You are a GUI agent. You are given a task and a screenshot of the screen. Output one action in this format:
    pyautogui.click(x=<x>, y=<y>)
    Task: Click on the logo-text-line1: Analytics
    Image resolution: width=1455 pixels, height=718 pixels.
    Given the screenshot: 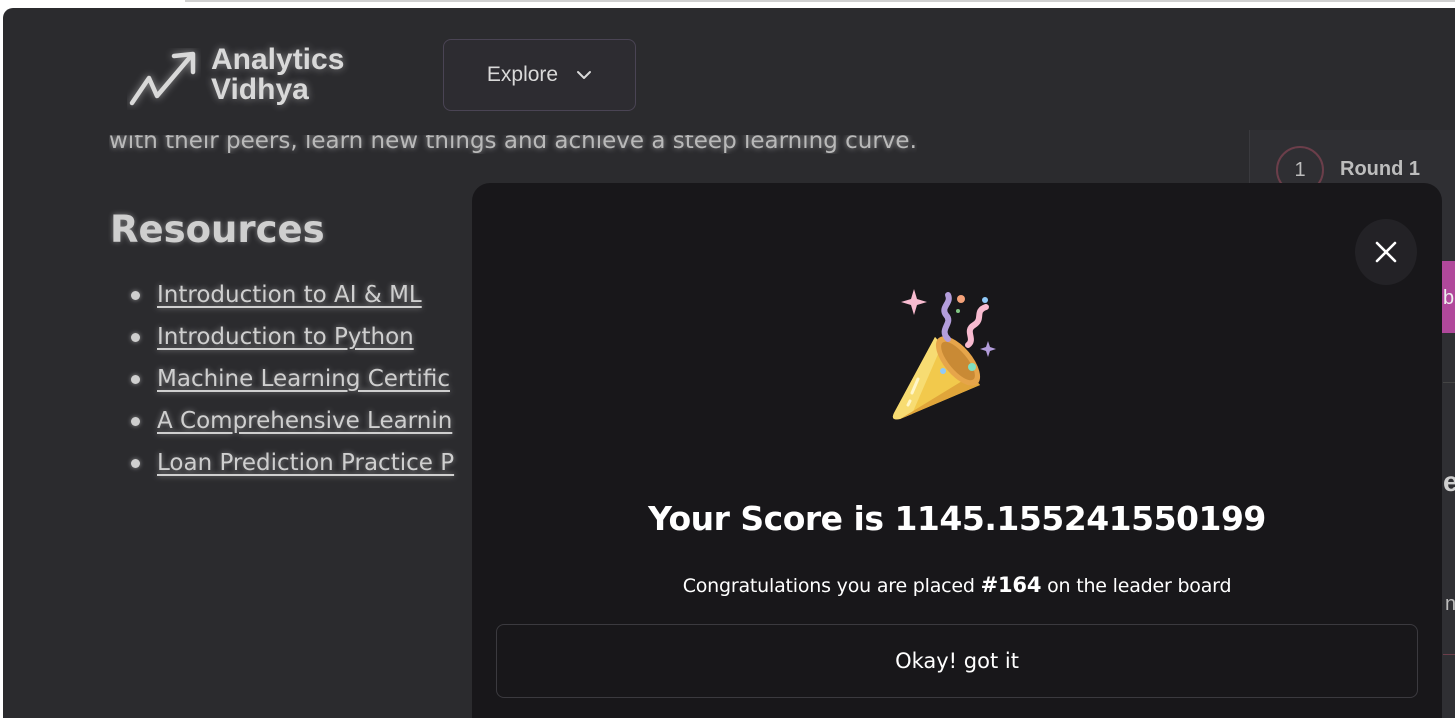 What is the action you would take?
    pyautogui.click(x=278, y=59)
    